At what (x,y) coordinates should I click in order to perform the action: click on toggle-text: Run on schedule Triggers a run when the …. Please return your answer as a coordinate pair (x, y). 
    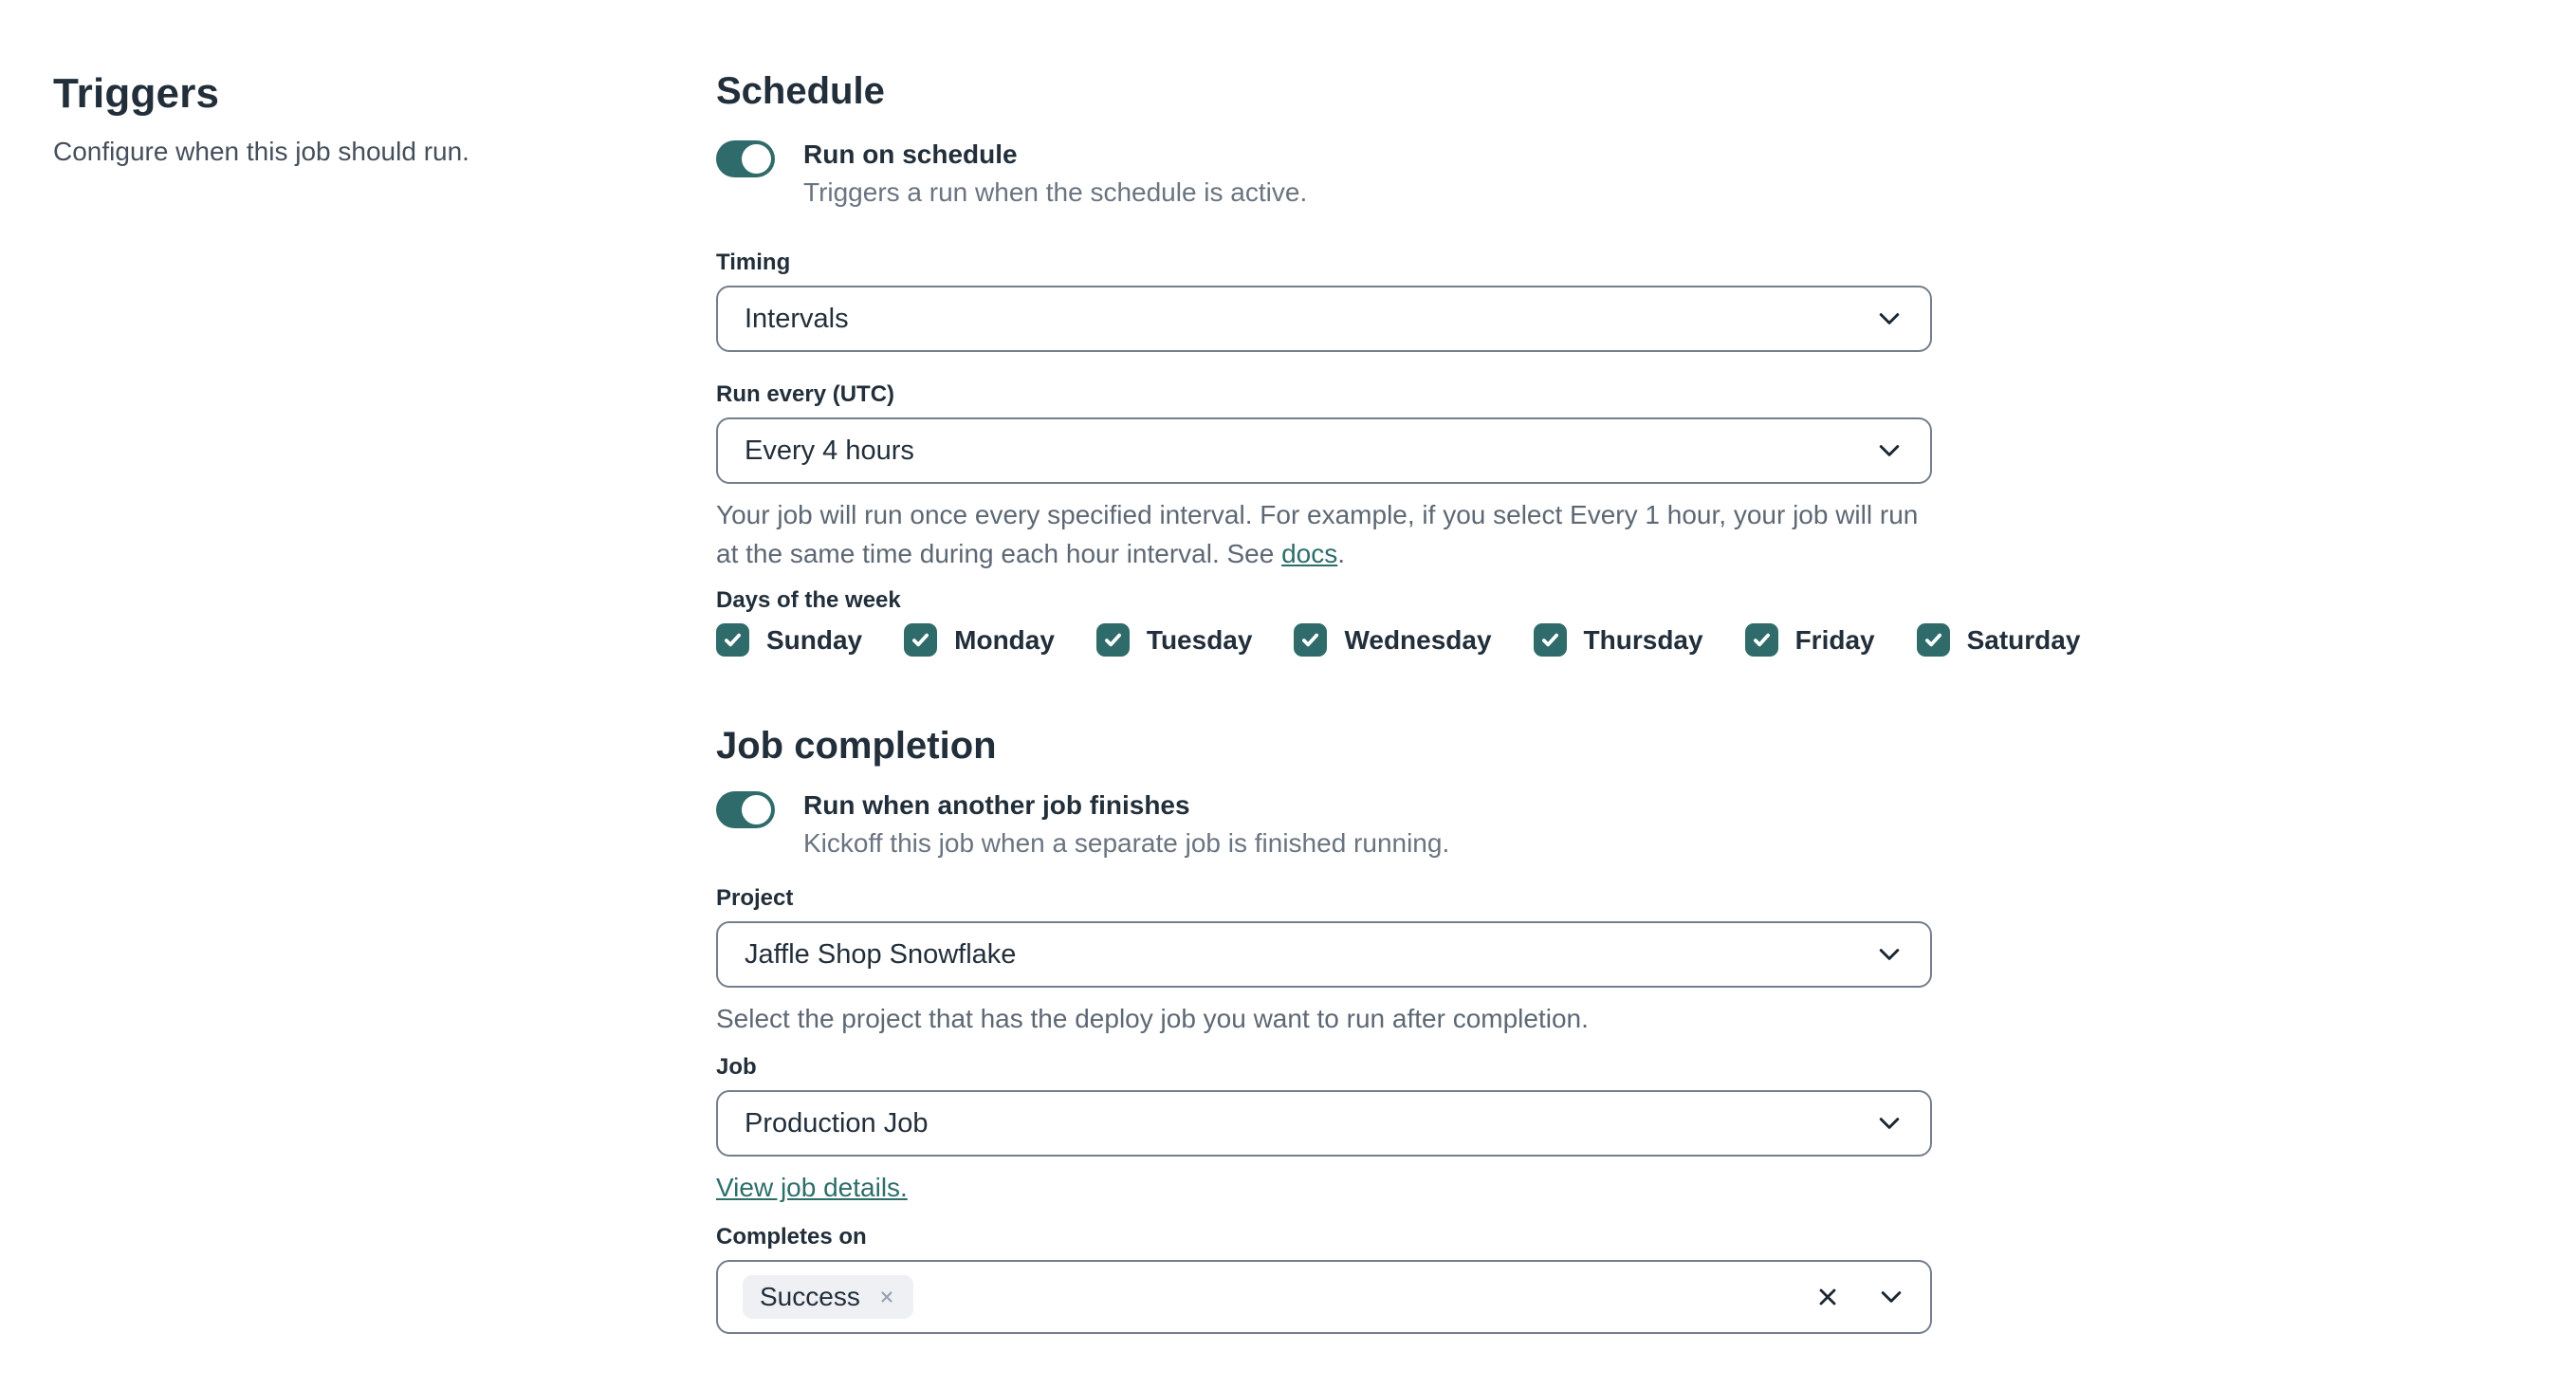
    Looking at the image, I should click on (1055, 174).